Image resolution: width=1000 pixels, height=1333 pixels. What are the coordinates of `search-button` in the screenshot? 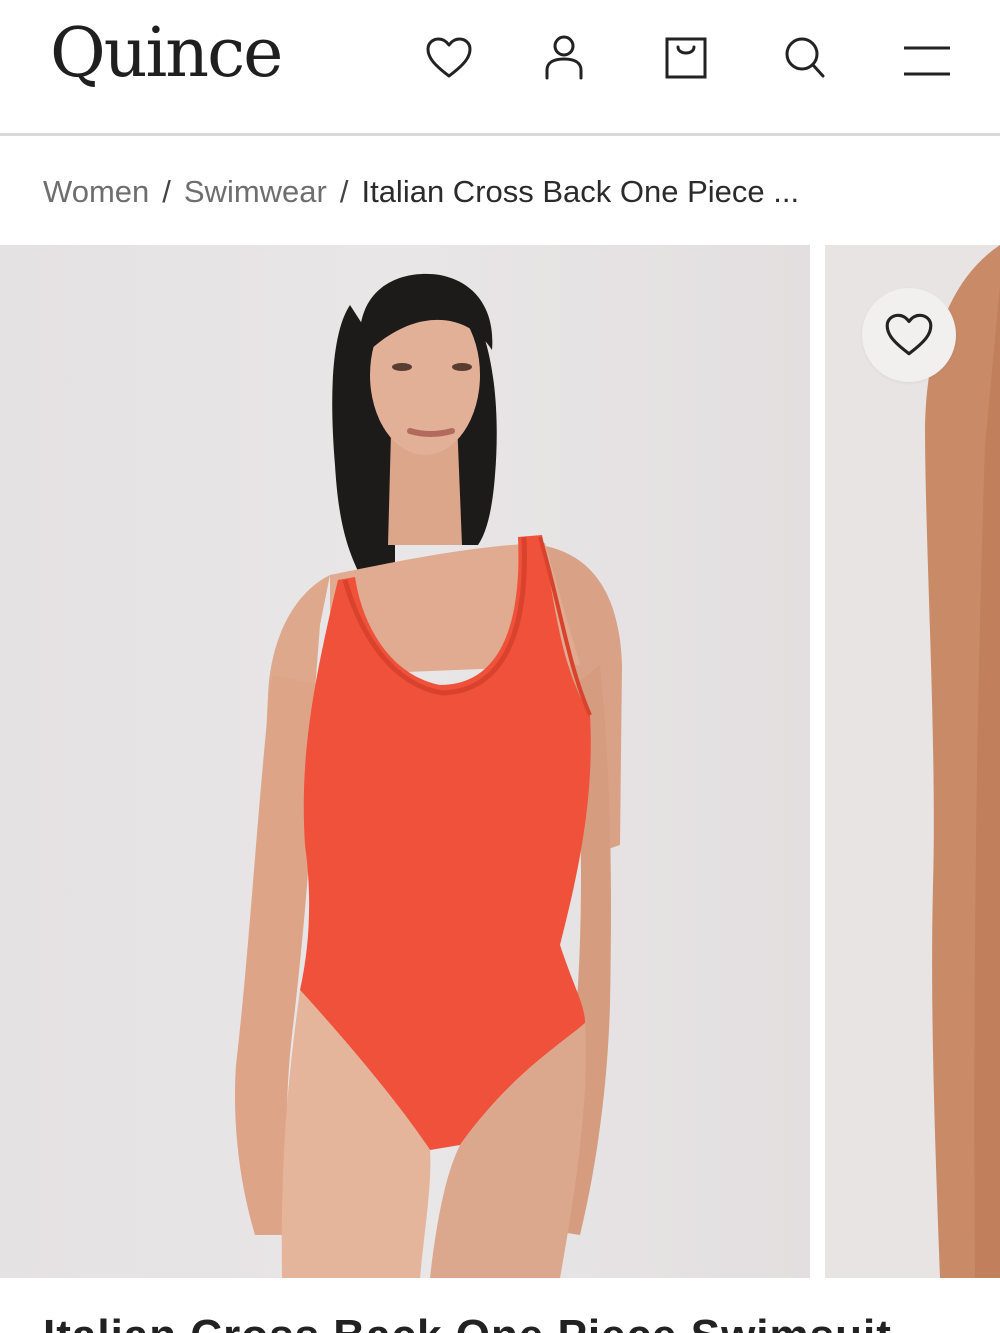 It's located at (805, 58).